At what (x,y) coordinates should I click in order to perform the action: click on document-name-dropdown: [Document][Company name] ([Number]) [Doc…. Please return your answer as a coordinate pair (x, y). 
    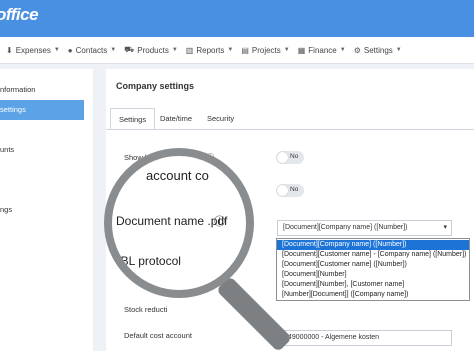
    Looking at the image, I should click on (373, 269).